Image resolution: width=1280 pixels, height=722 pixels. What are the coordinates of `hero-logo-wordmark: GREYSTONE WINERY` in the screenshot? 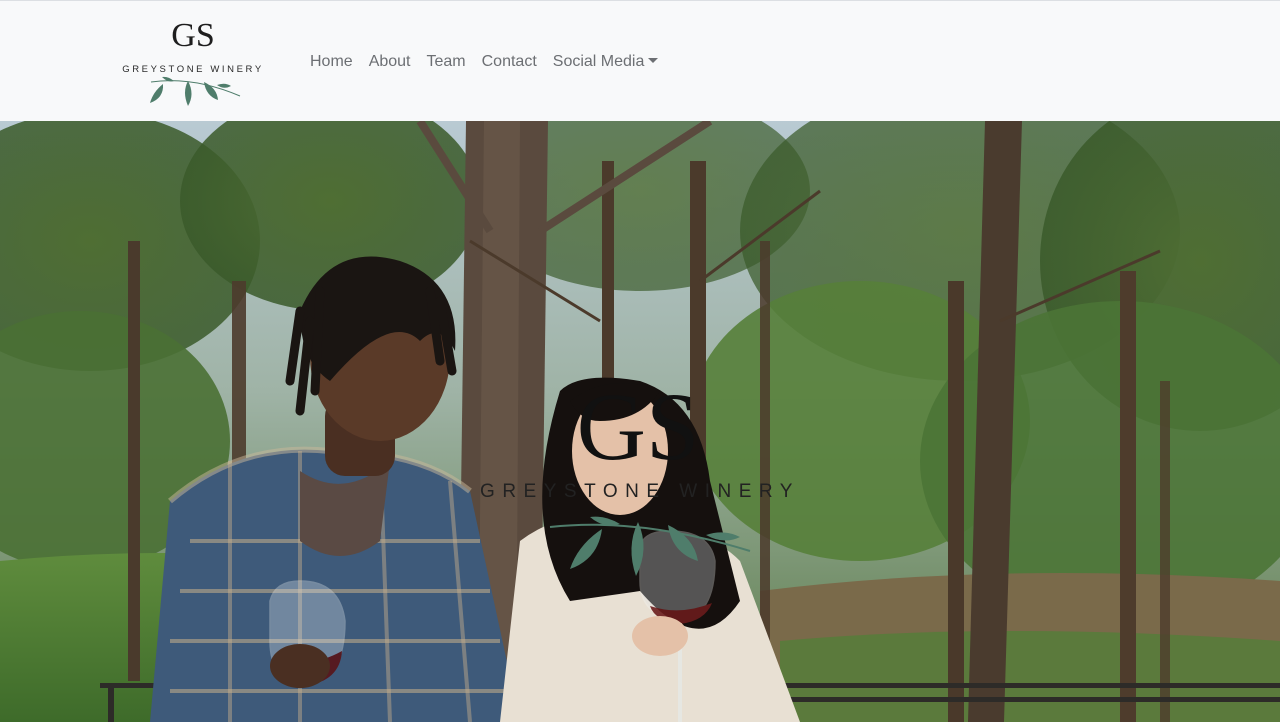 It's located at (640, 491).